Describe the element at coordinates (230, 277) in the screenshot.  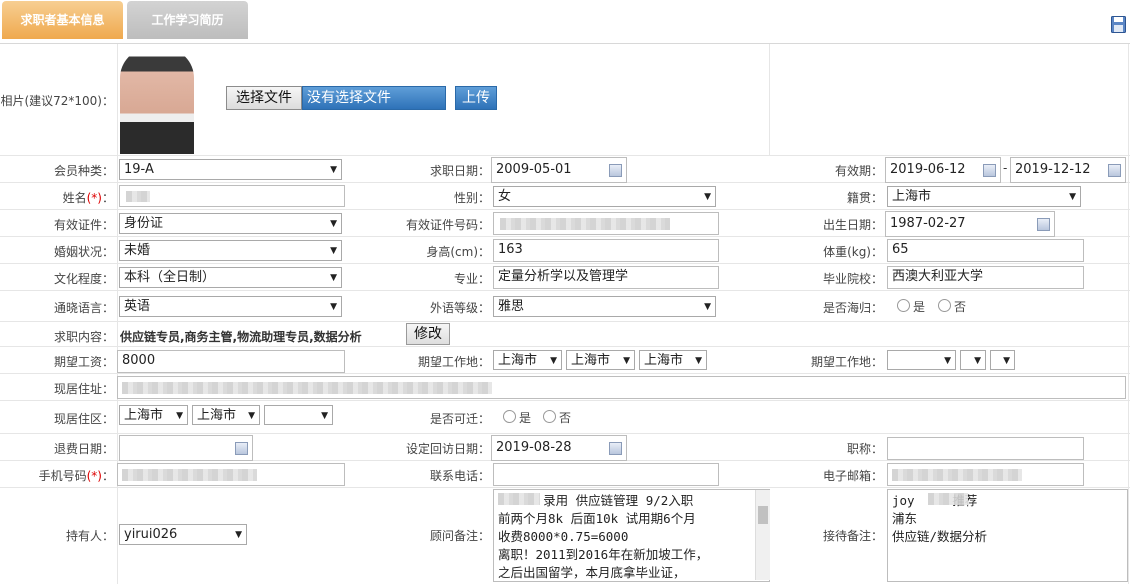
I see `education-select: 本科（全日制） ▼` at that location.